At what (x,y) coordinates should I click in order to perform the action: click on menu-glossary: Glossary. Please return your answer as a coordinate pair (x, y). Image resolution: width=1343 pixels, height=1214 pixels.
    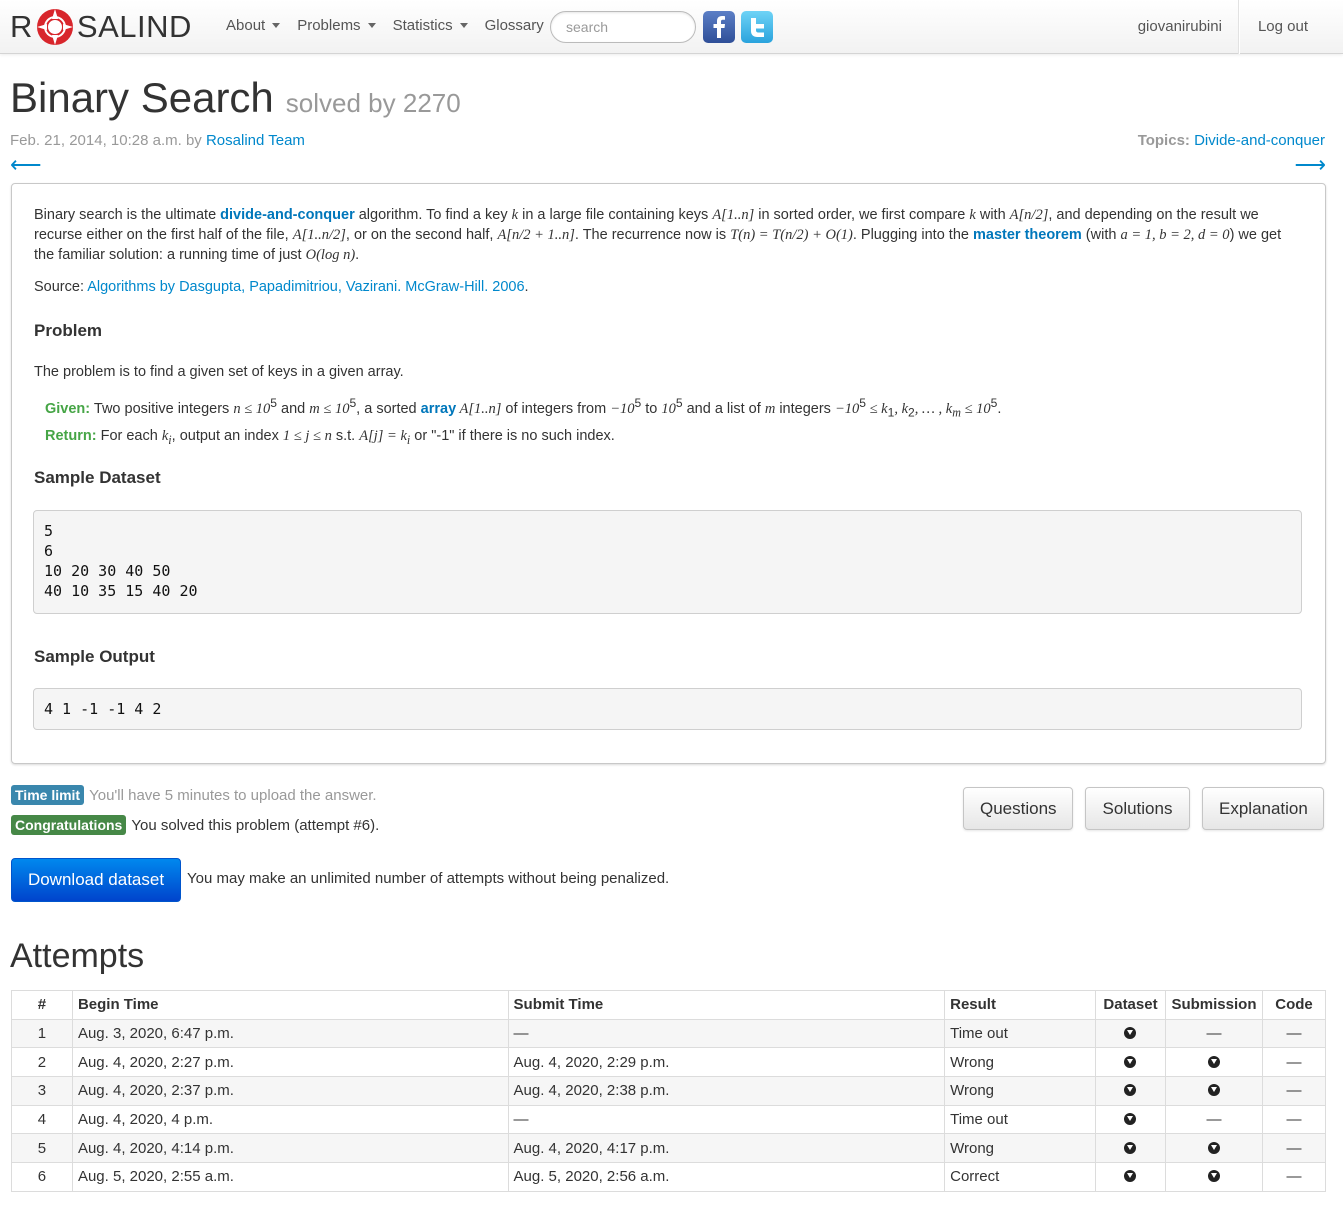
    Looking at the image, I should click on (514, 25).